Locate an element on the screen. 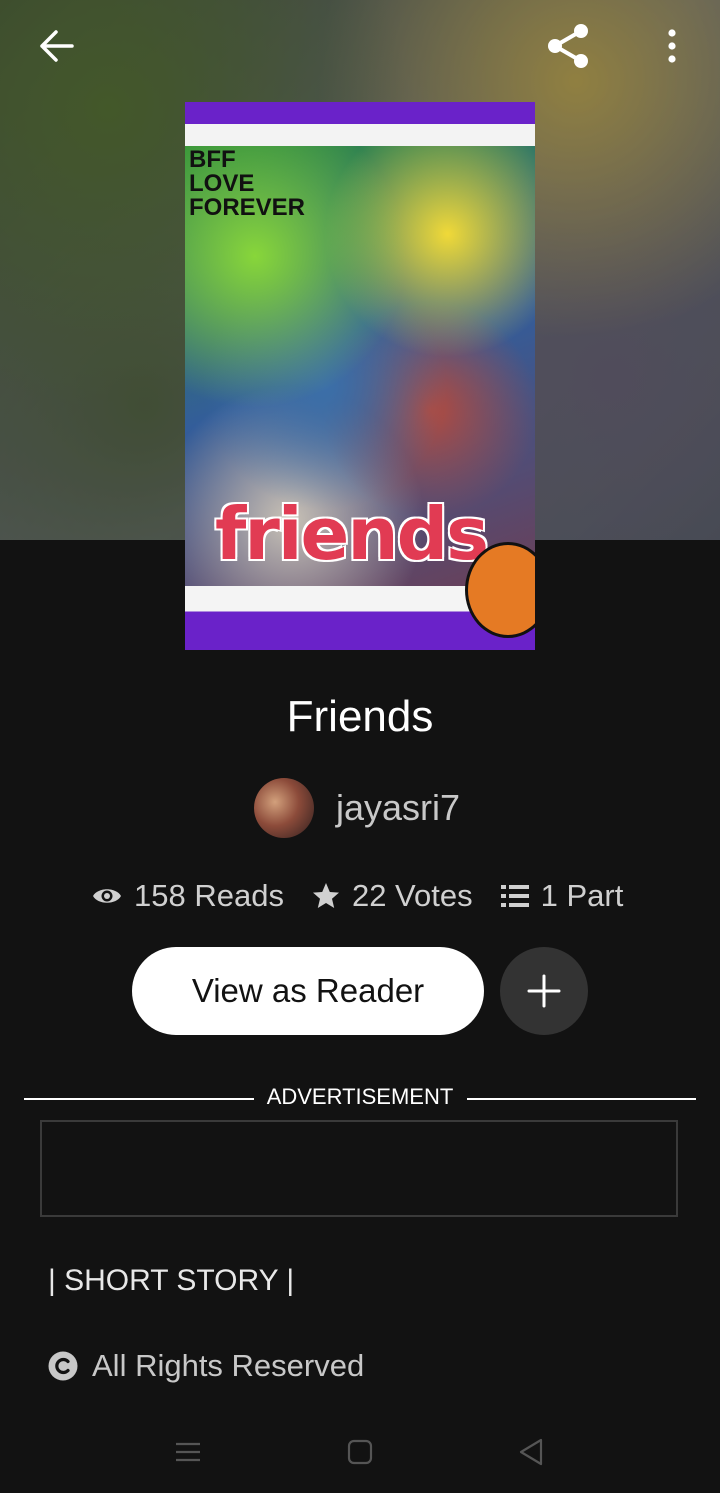 The image size is (720, 1493). cover-title-art: friends is located at coordinates (352, 534).